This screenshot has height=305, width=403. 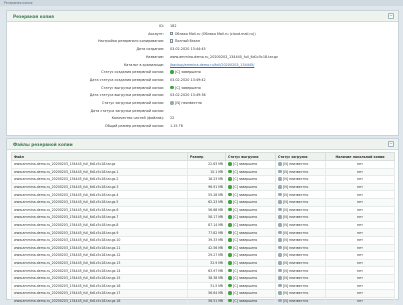 What do you see at coordinates (202, 16) in the screenshot?
I see `backup-details-header: Резервная копия −` at bounding box center [202, 16].